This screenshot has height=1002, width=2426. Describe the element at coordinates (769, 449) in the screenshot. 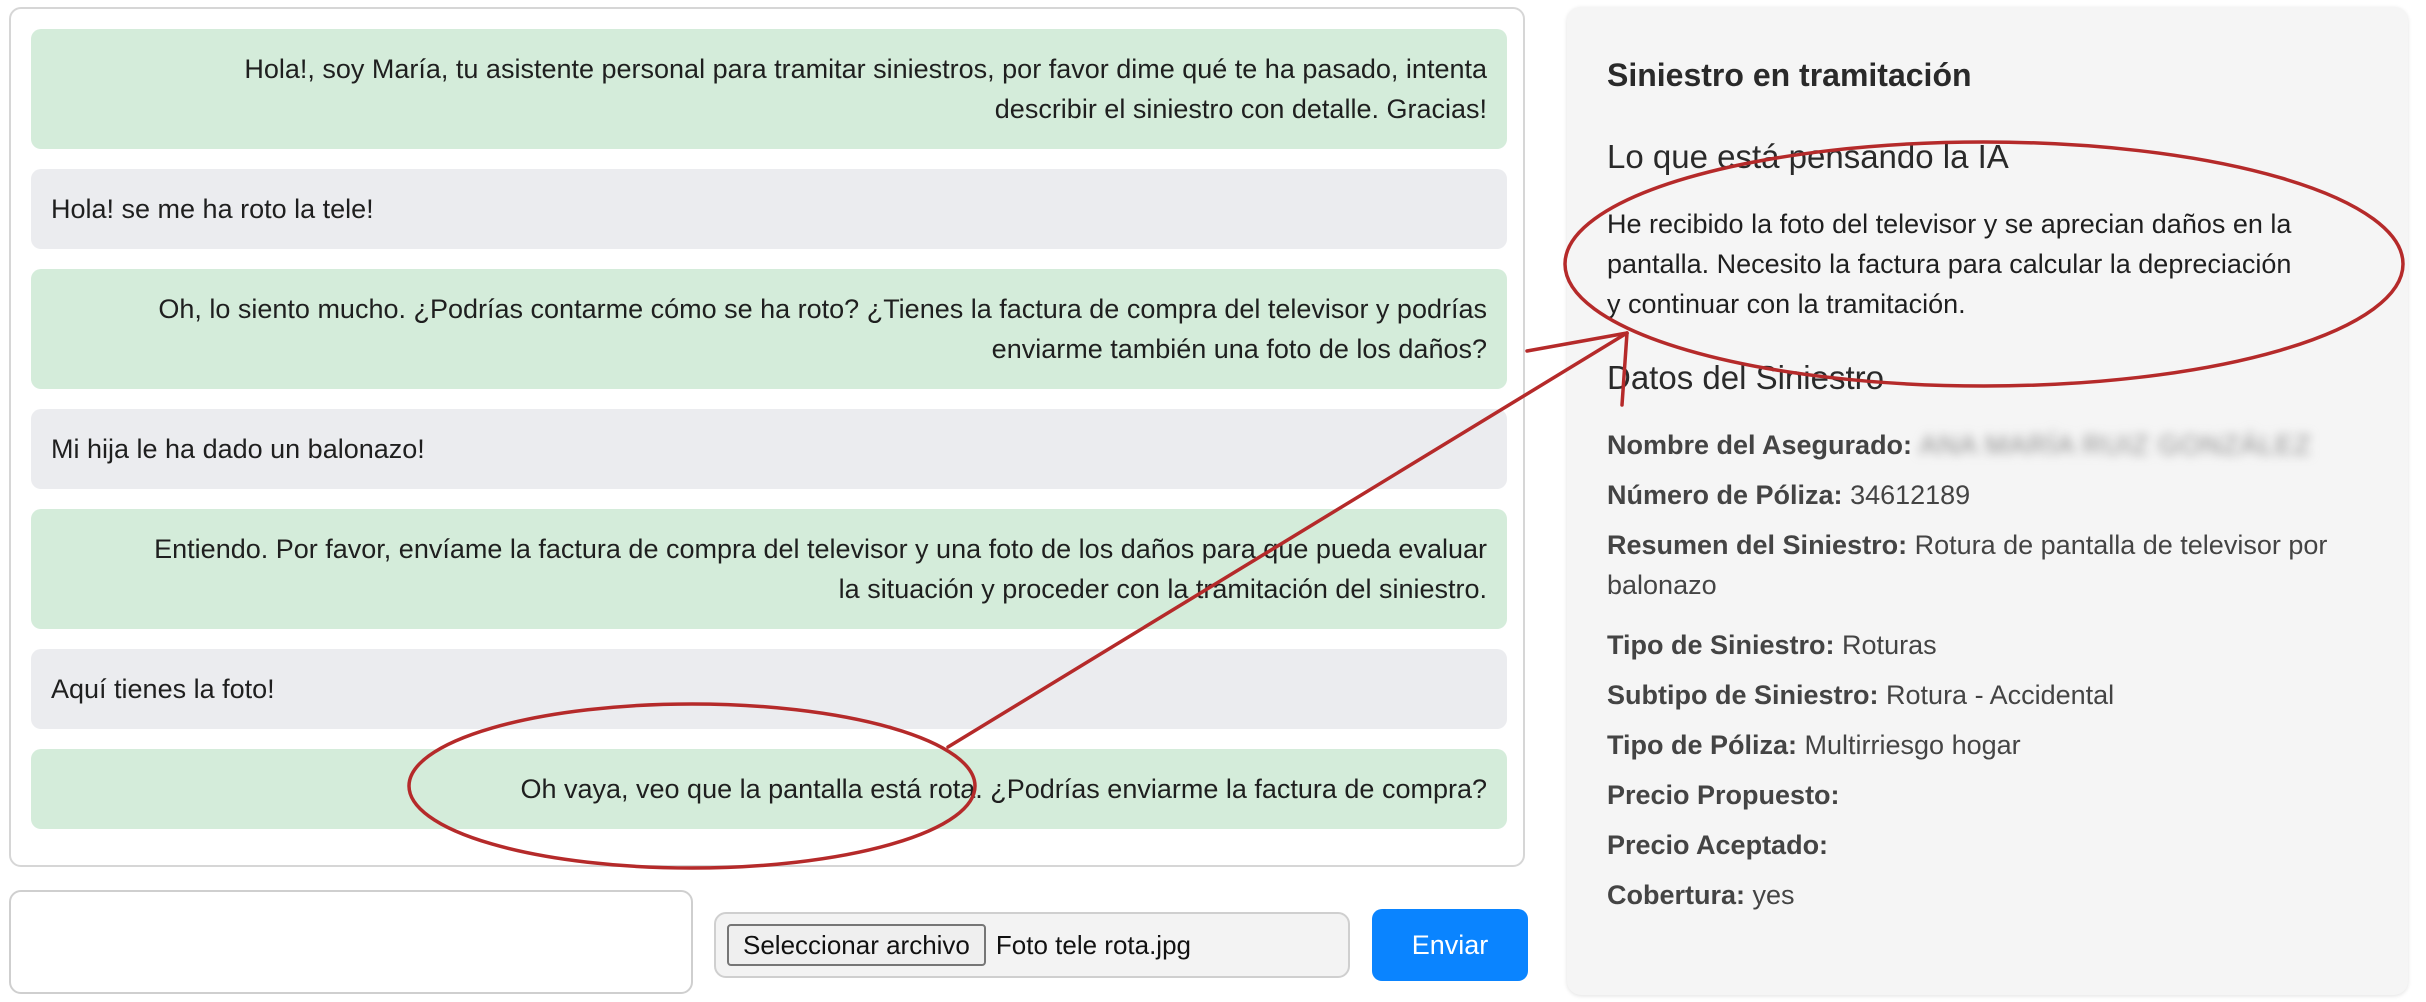

I see `chat-message-user: Mi hija le ha dado un balonazo!` at that location.